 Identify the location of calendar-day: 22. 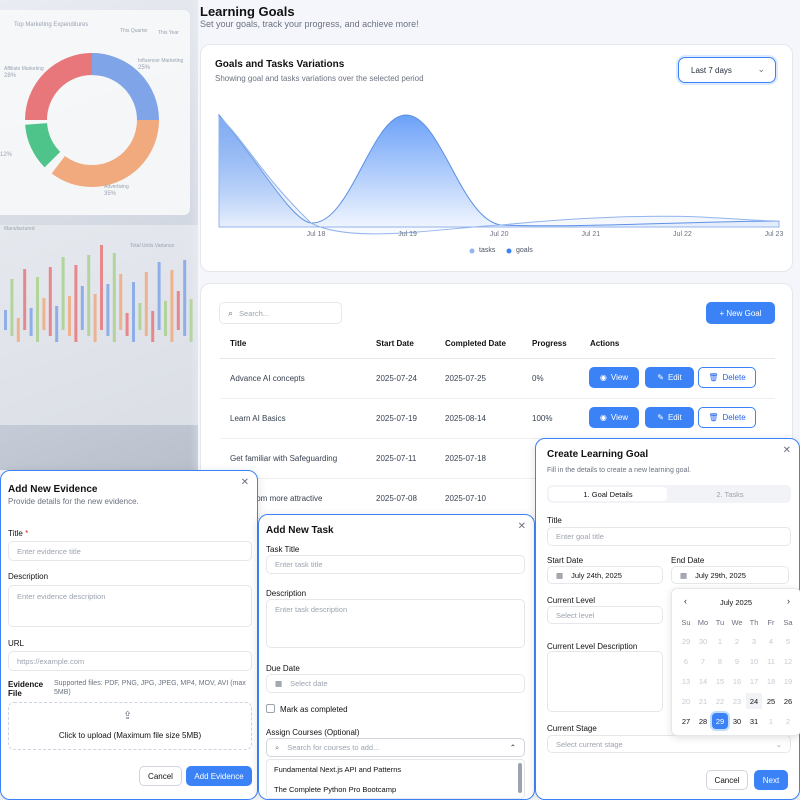
(720, 701).